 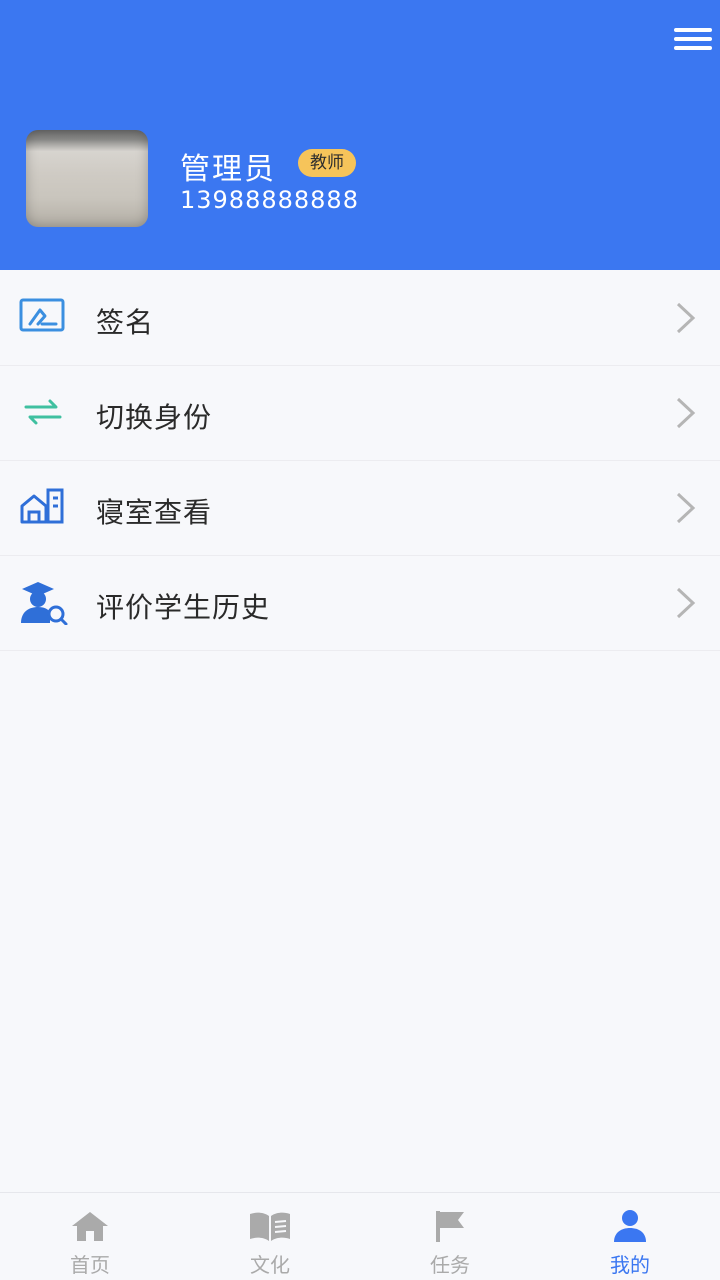 What do you see at coordinates (270, 1226) in the screenshot?
I see `book-icon` at bounding box center [270, 1226].